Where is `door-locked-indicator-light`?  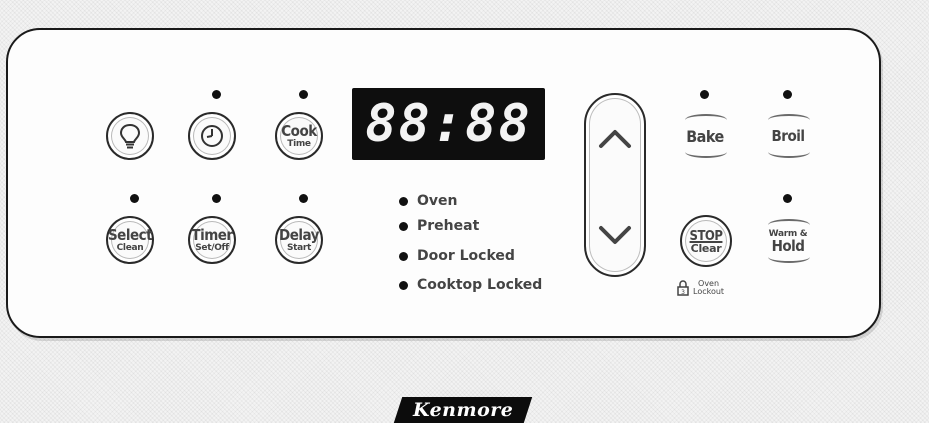
door-locked-indicator-light is located at coordinates (403, 256).